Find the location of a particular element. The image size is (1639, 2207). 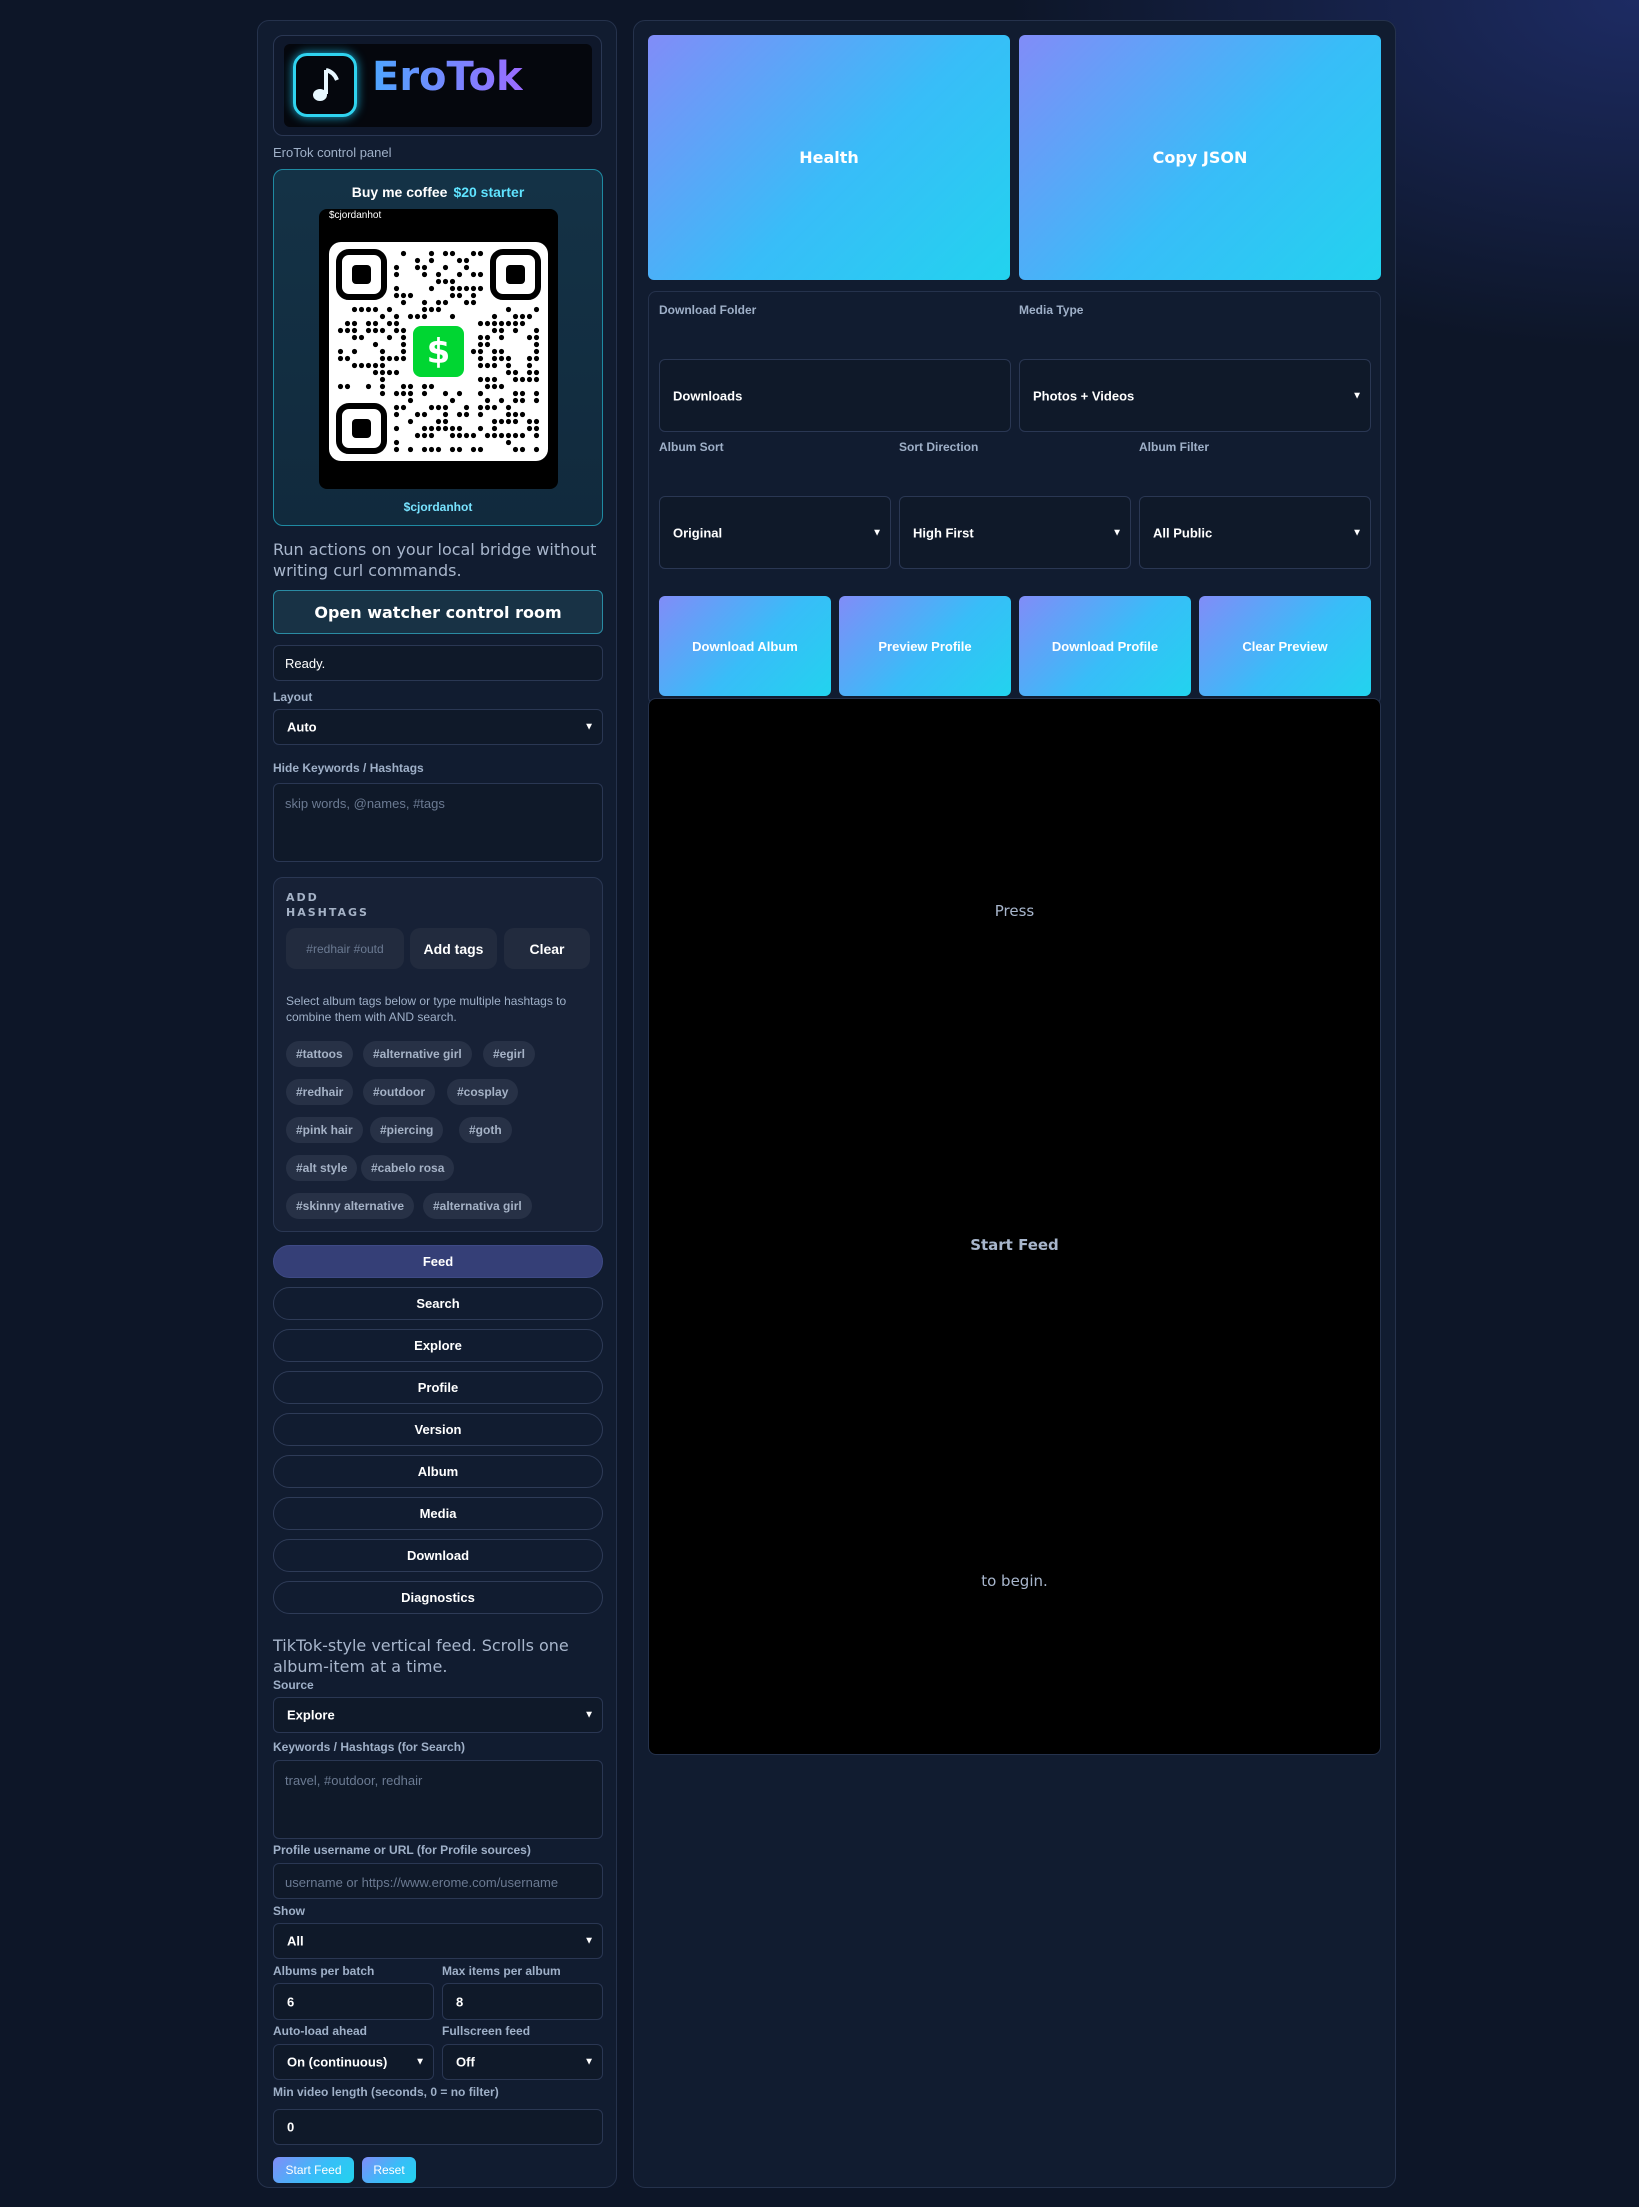

qr-code: $ is located at coordinates (438, 351).